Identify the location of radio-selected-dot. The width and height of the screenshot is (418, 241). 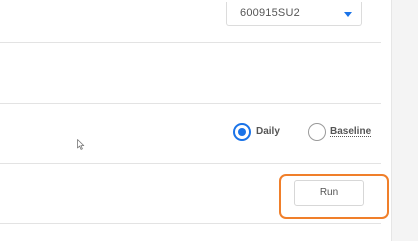
(242, 132).